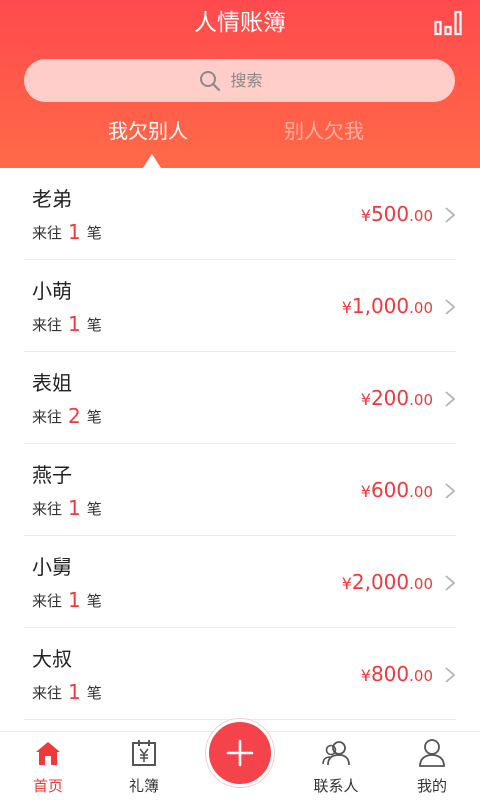 The height and width of the screenshot is (800, 480). I want to click on contact-name: 小萌, so click(52, 291).